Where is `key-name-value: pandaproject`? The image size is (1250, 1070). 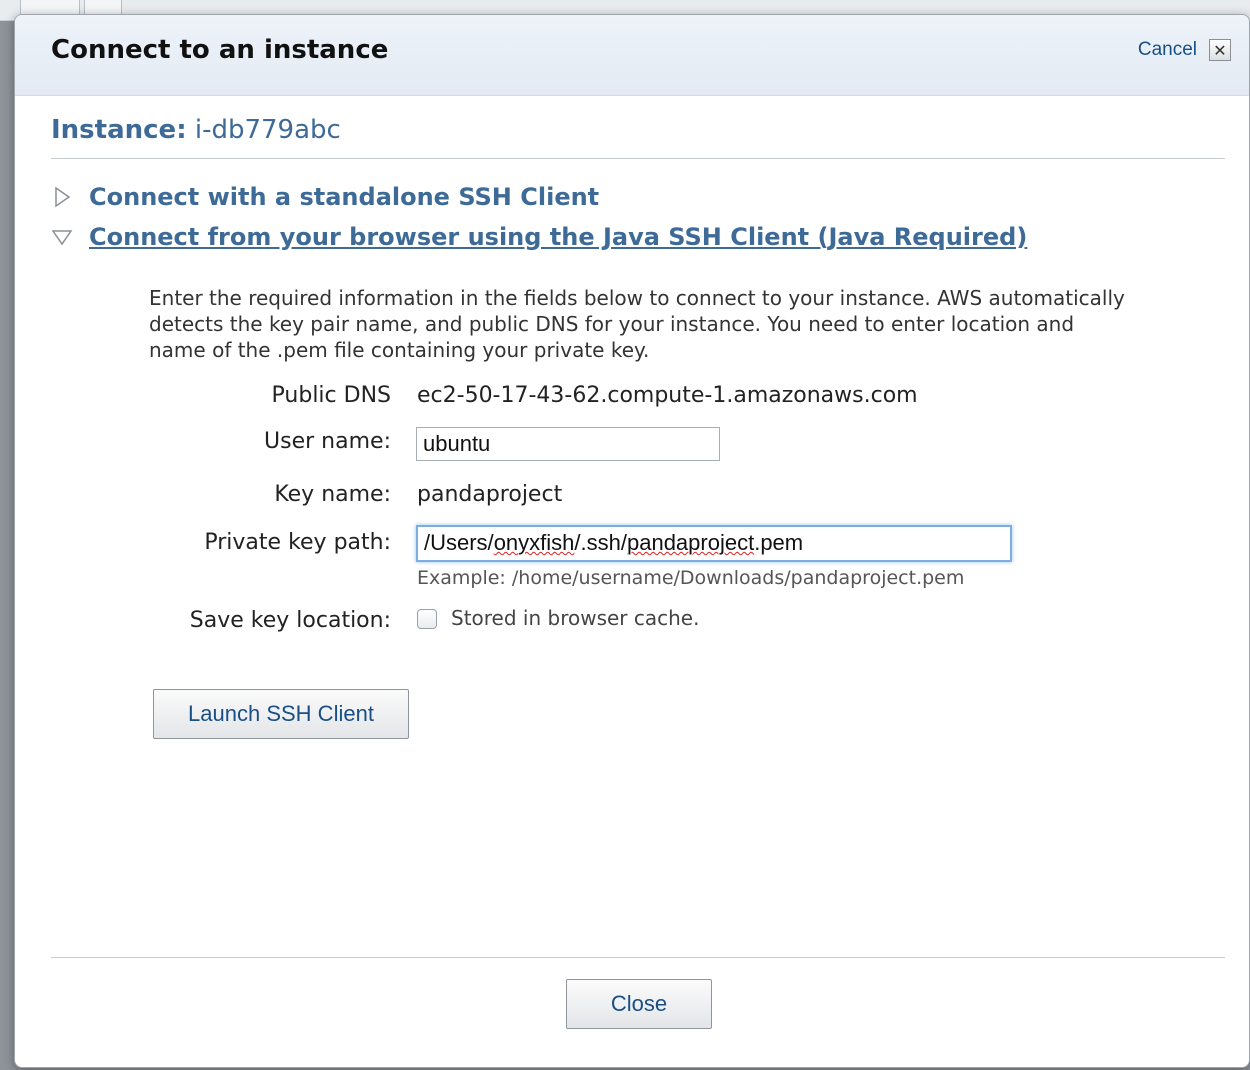
key-name-value: pandaproject is located at coordinates (490, 494).